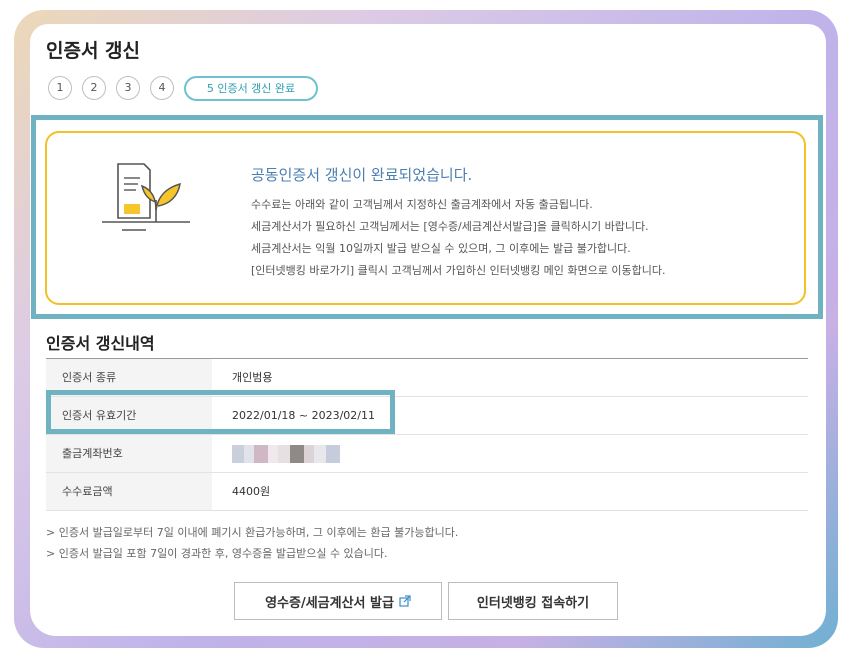  What do you see at coordinates (146, 197) in the screenshot?
I see `document-leaf-icon` at bounding box center [146, 197].